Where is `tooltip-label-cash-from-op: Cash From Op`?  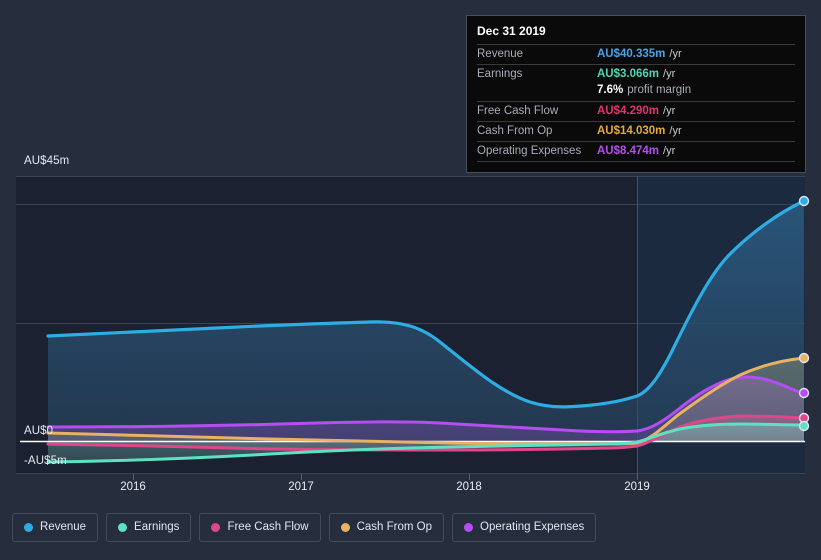
tooltip-label-cash-from-op: Cash From Op is located at coordinates (515, 131).